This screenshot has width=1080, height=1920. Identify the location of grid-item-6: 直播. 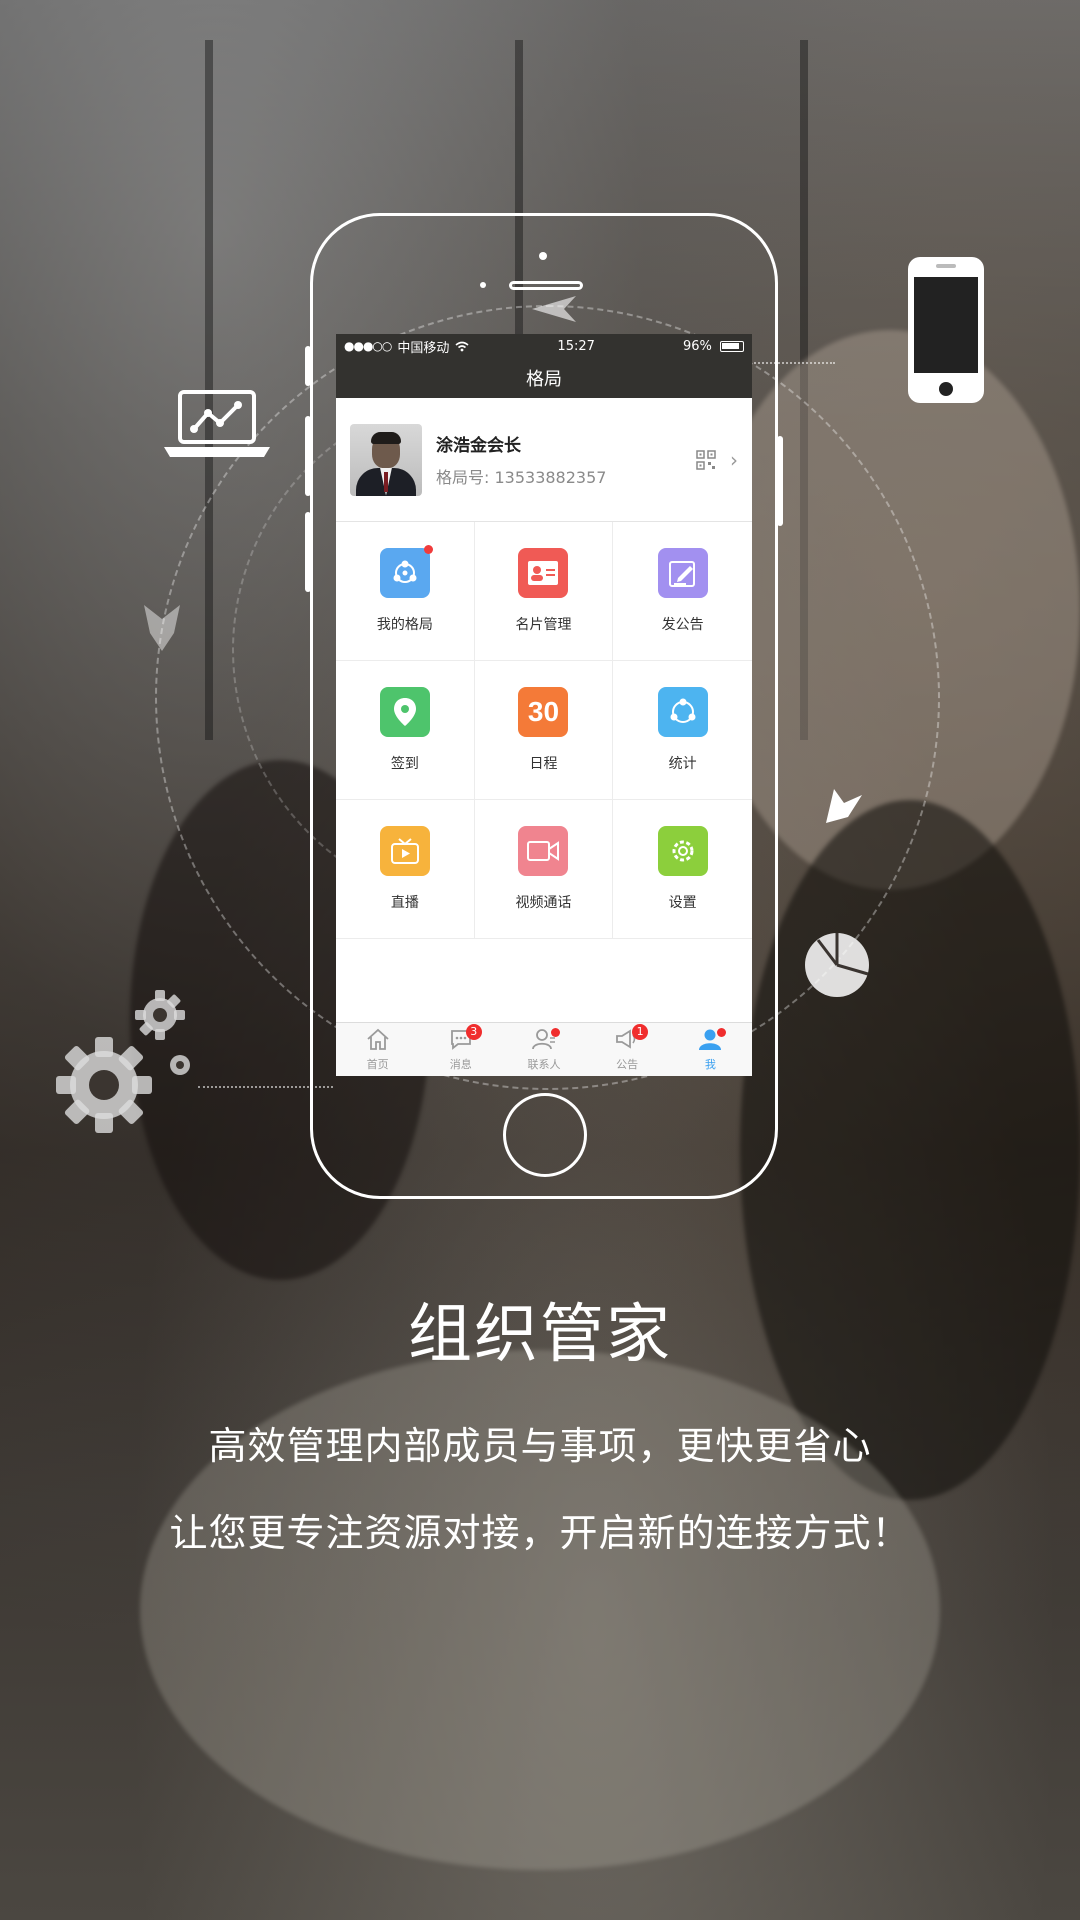
(405, 869).